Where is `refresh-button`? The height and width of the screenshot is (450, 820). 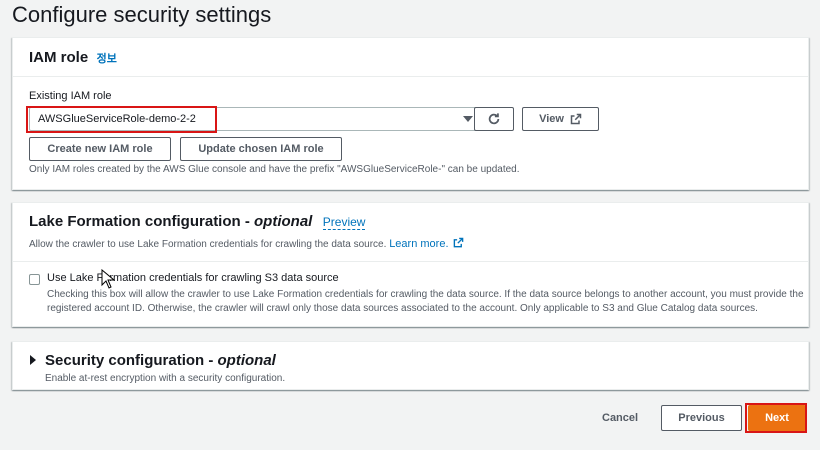 refresh-button is located at coordinates (494, 119).